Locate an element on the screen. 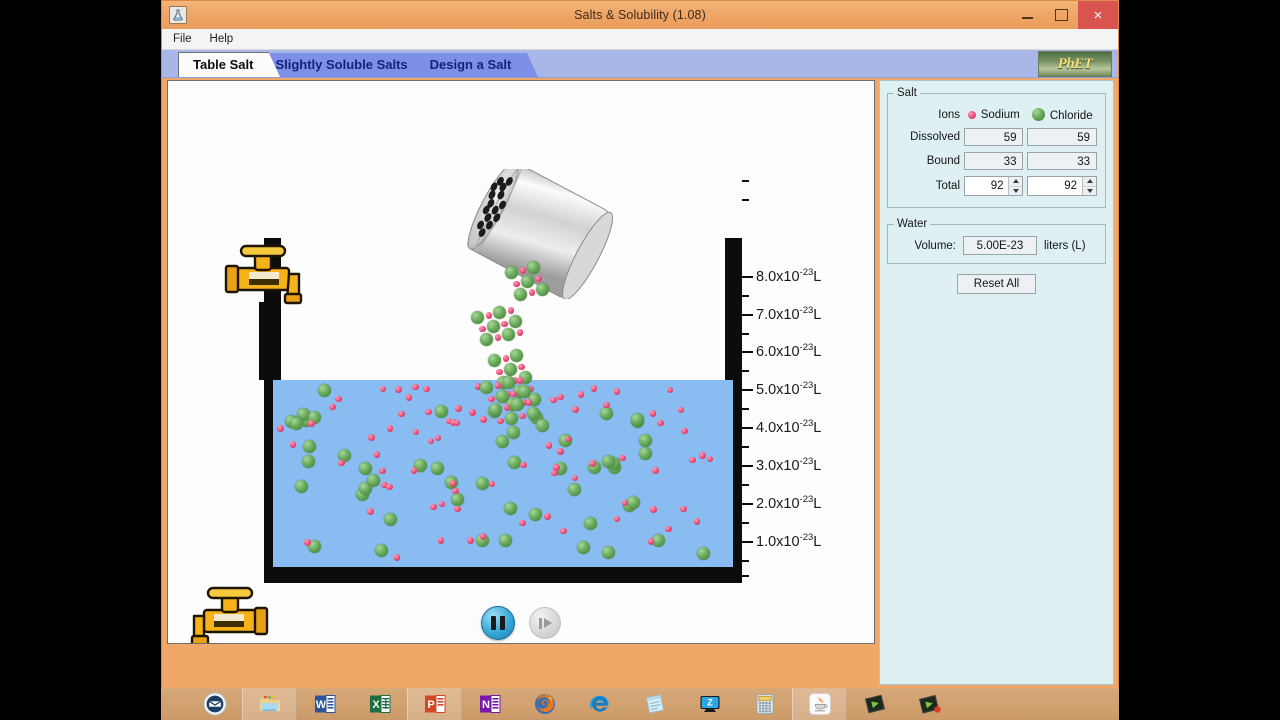  phet-logo: PhET is located at coordinates (1075, 64).